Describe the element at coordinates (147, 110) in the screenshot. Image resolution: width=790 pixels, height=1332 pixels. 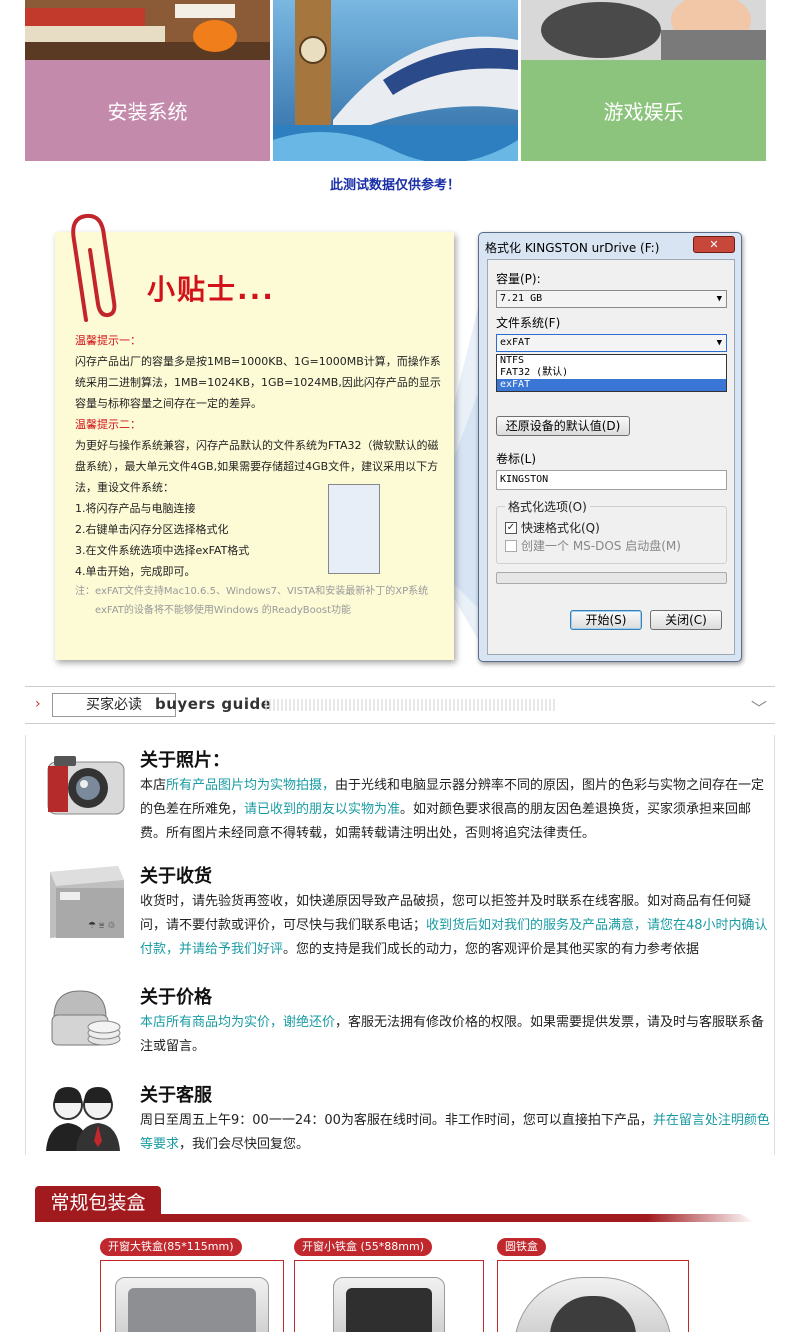
I see `tile-caption: 安装系统` at that location.